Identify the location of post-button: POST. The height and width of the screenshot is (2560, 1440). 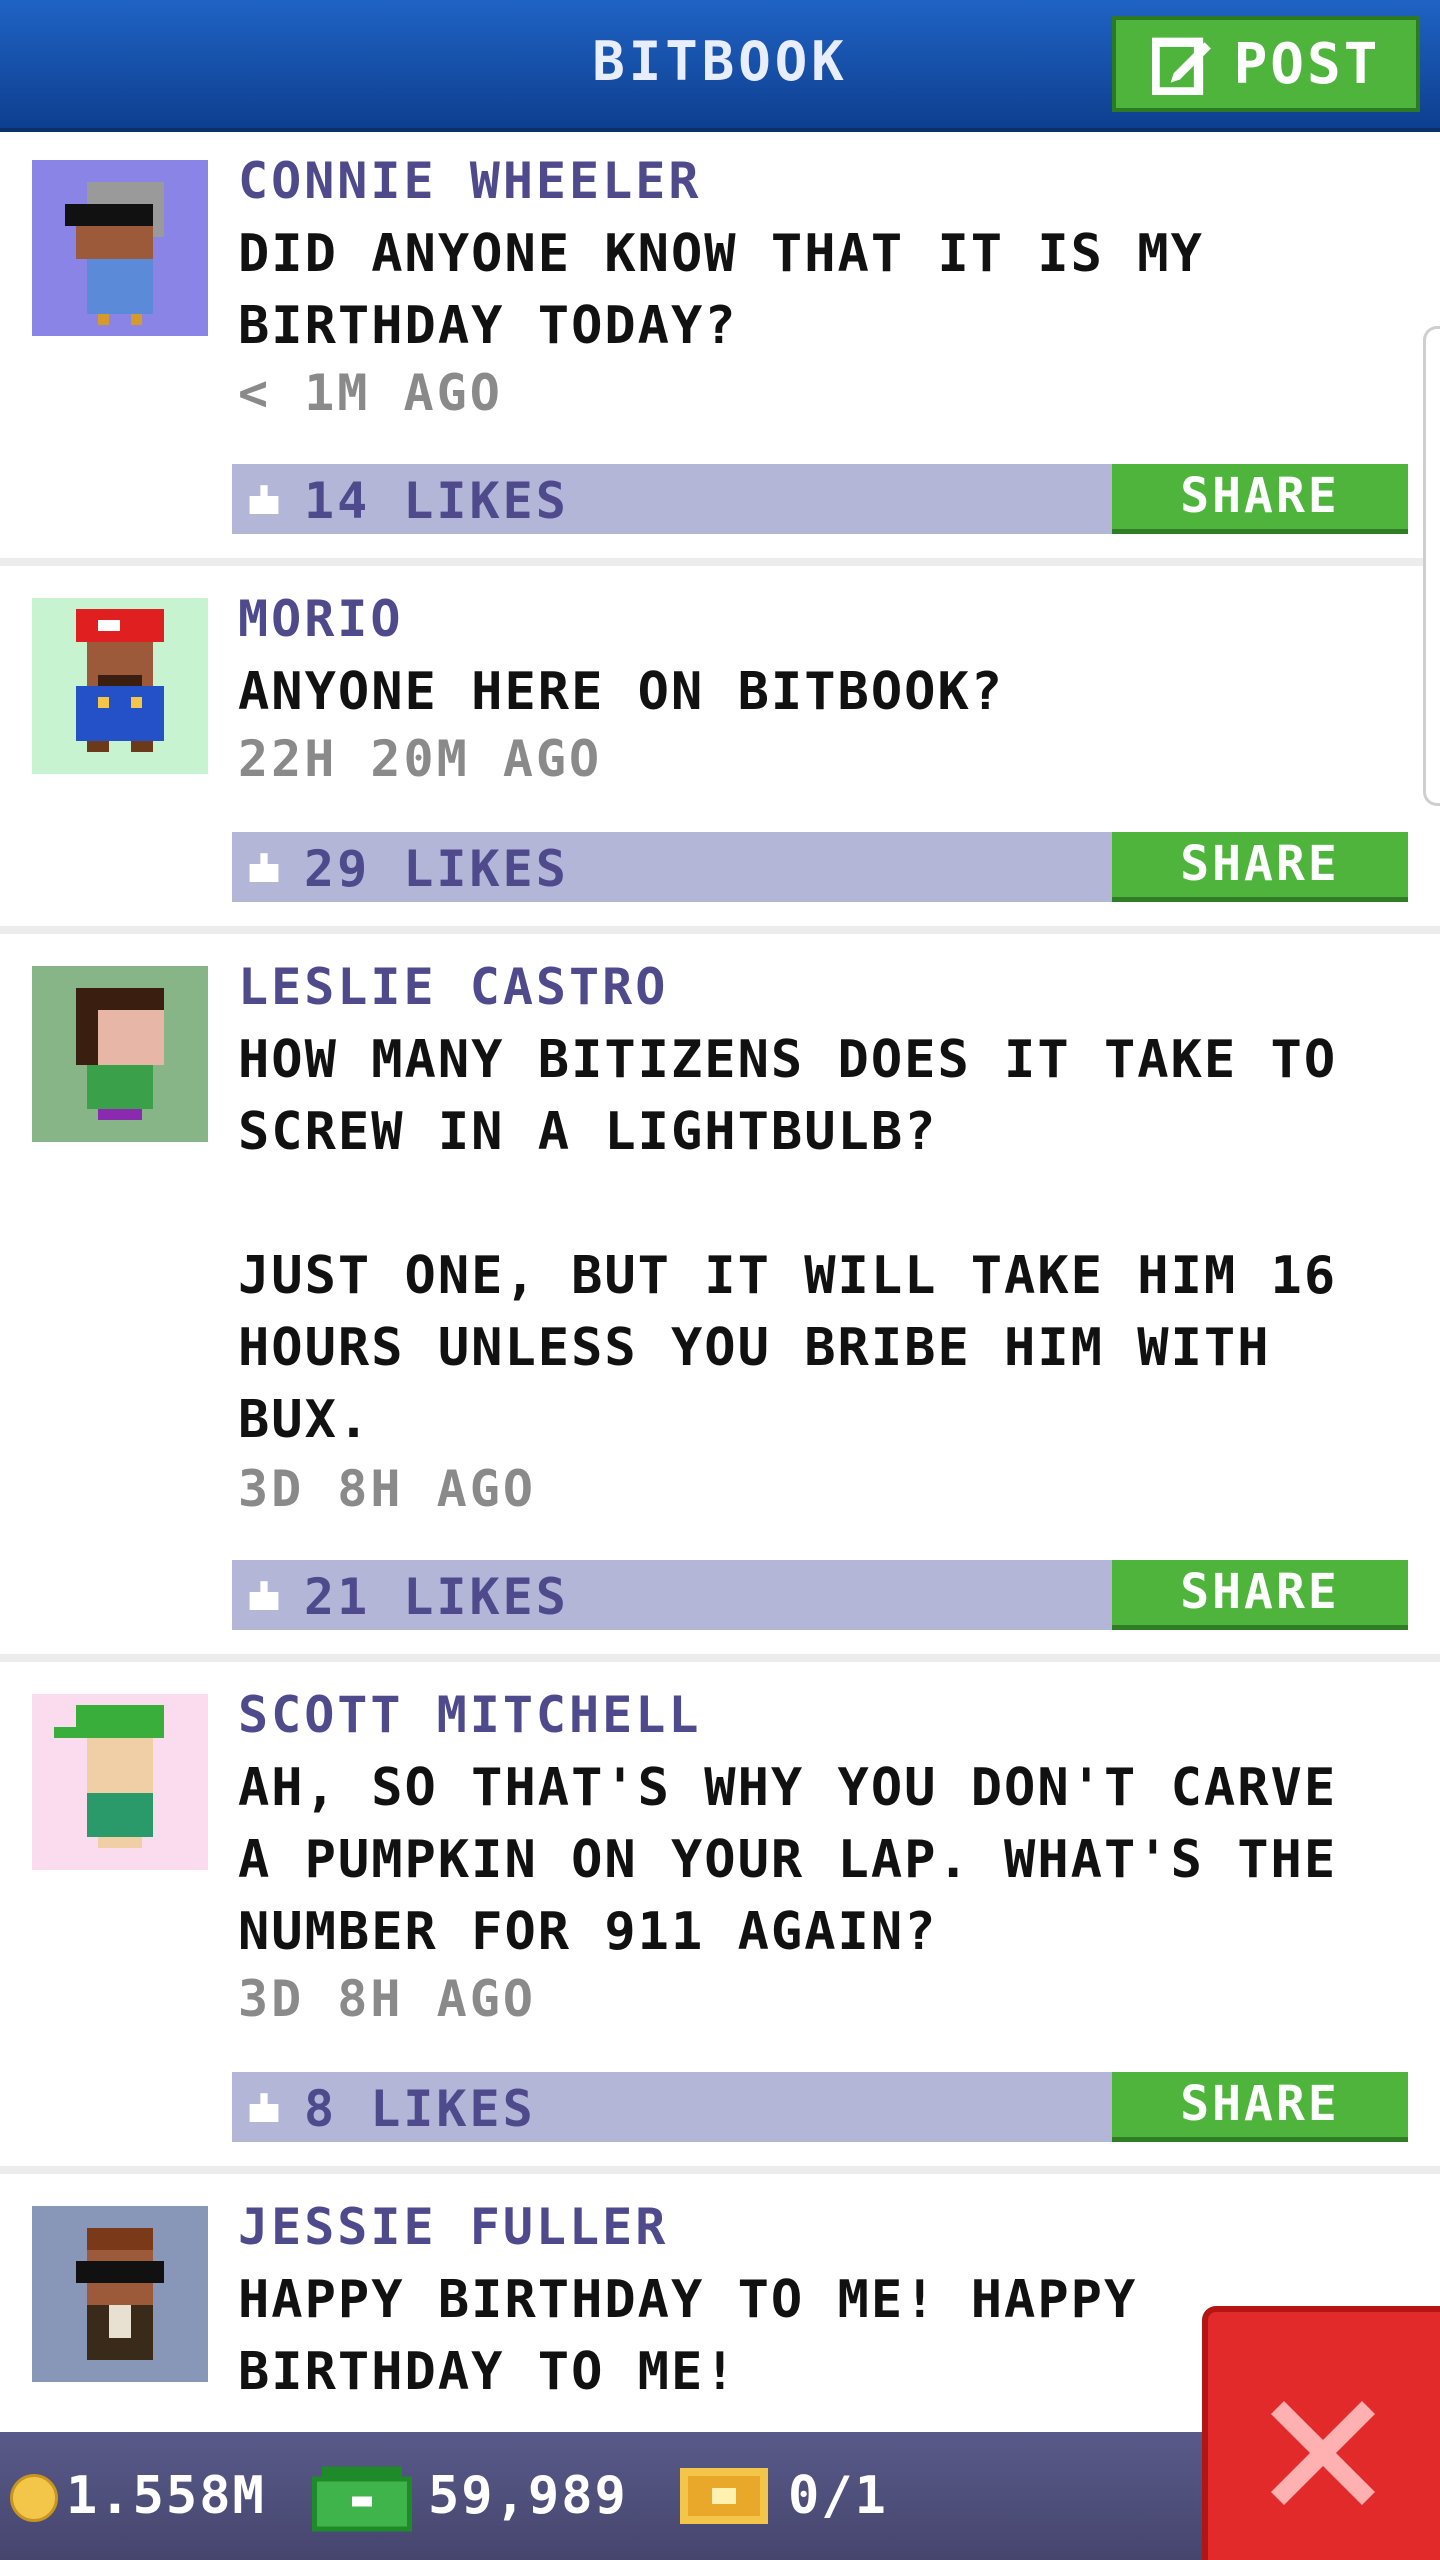
(1266, 64).